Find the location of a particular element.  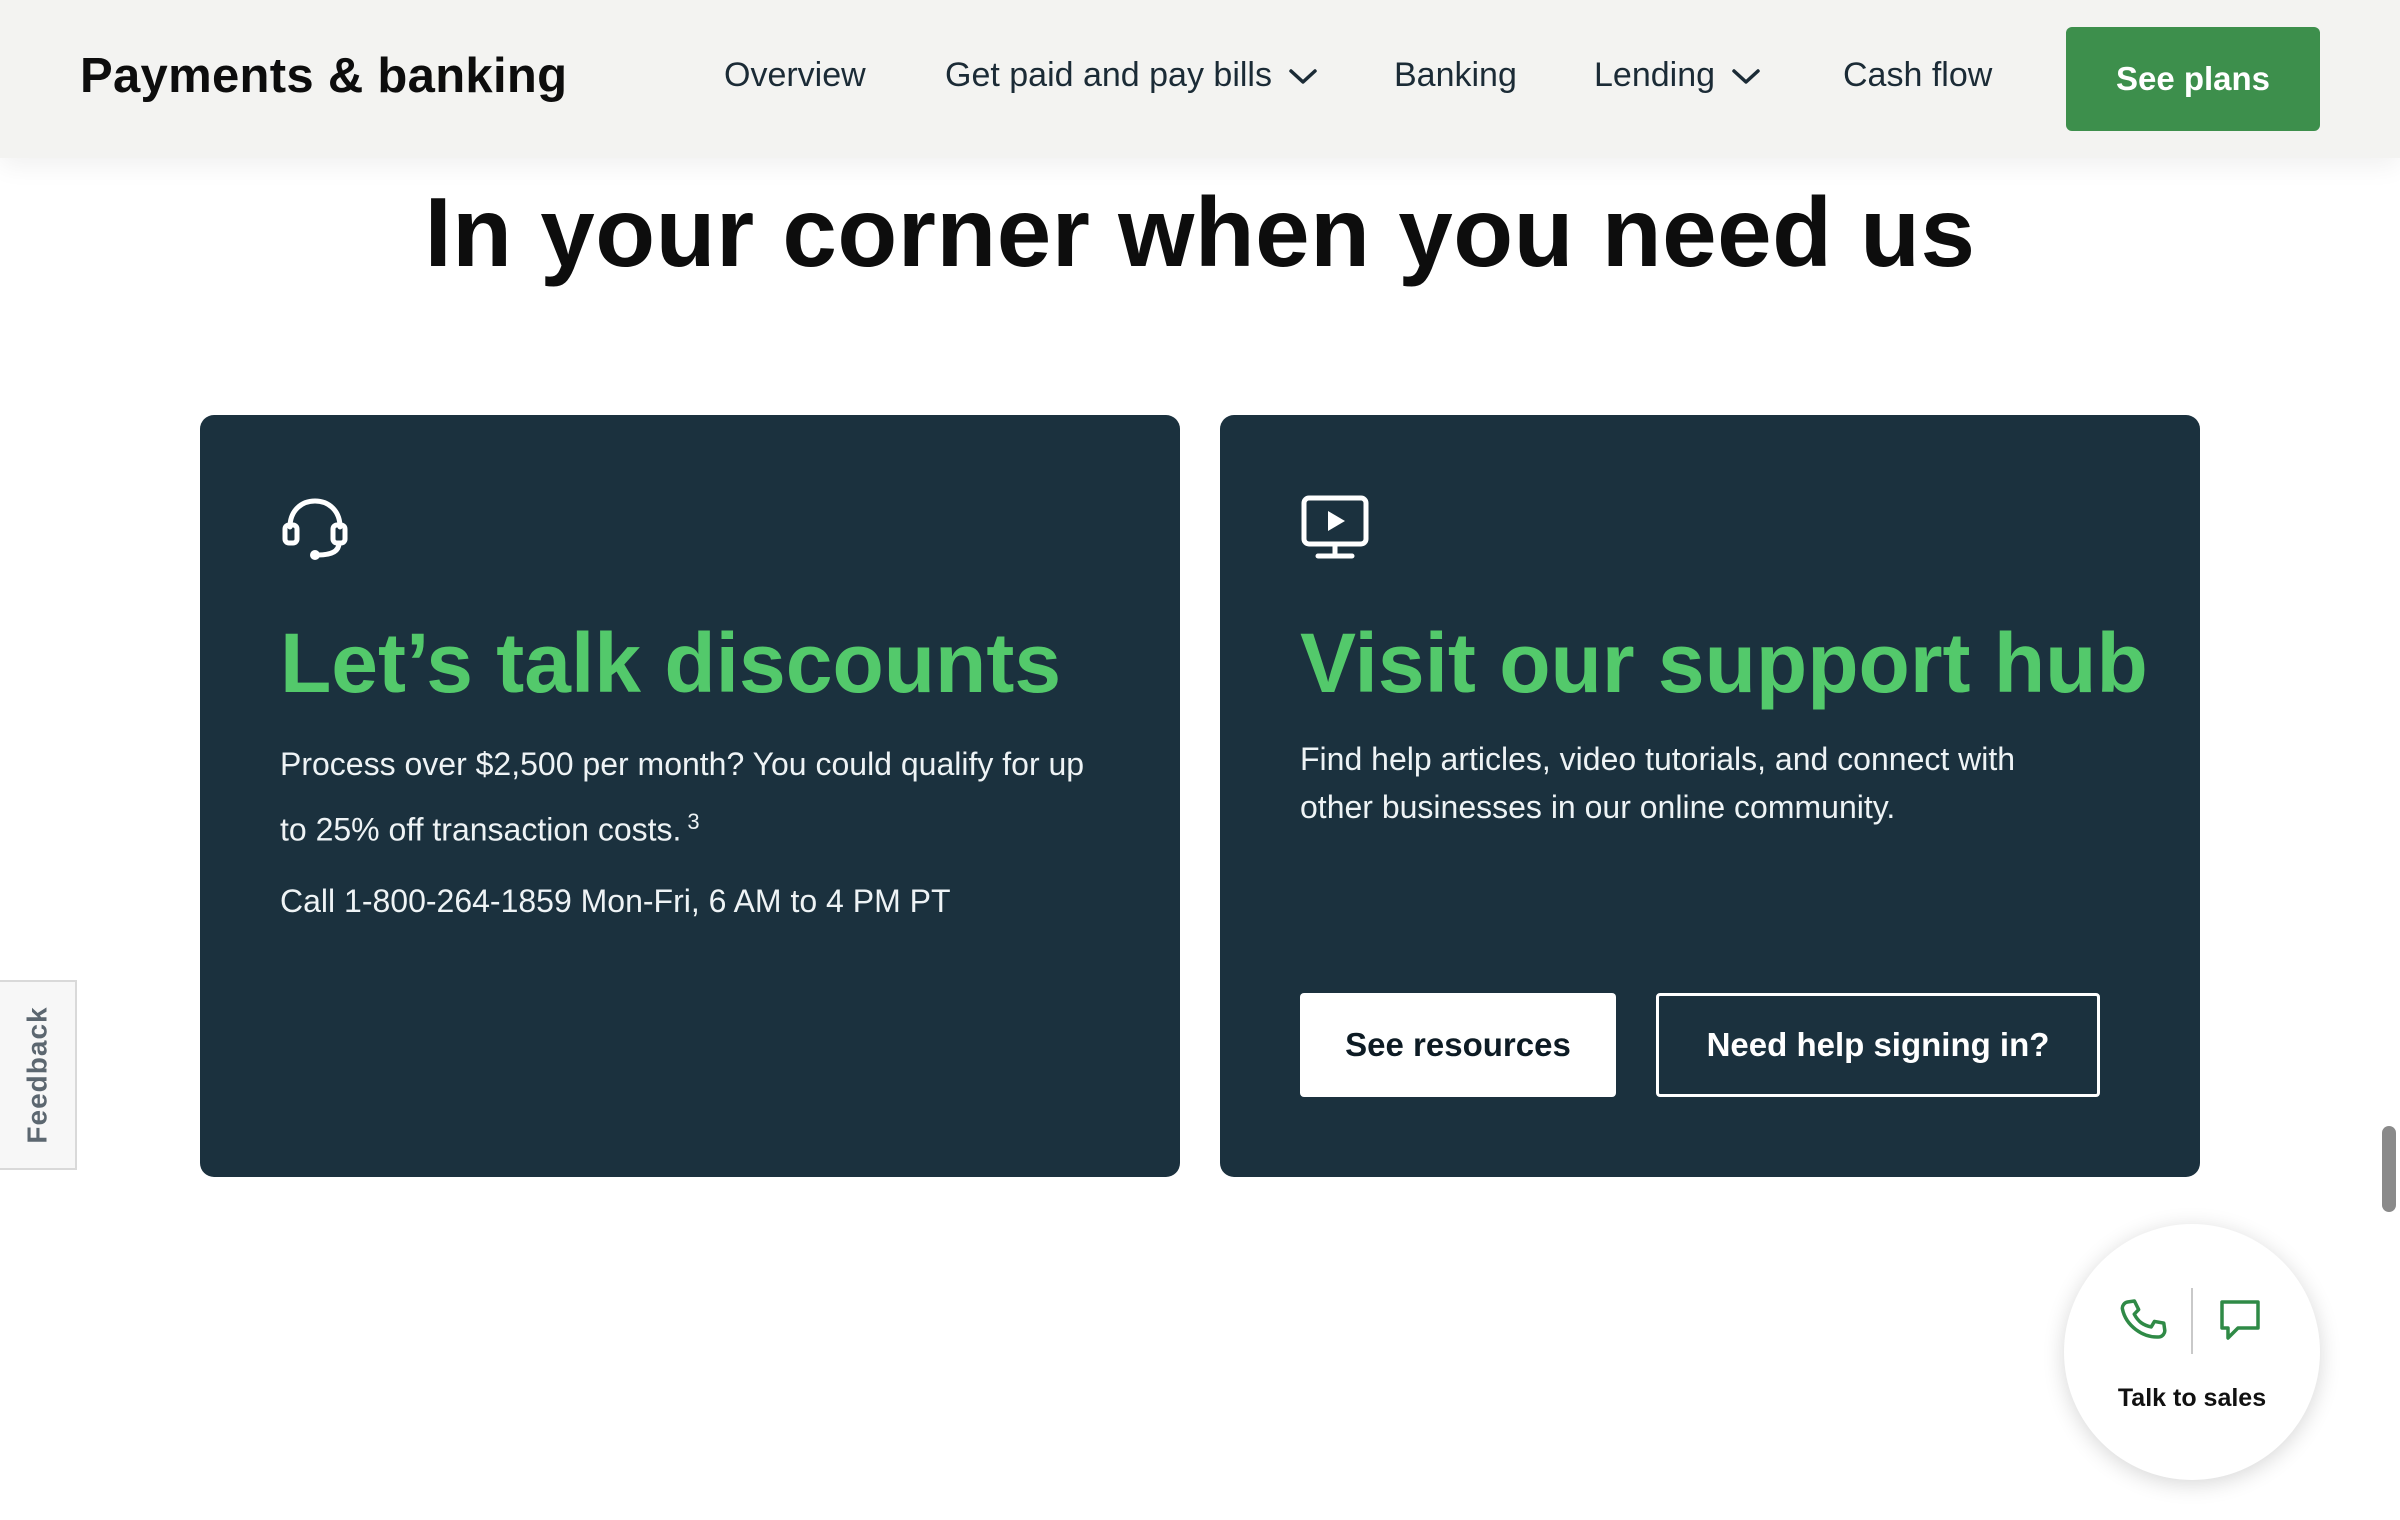

feedback-label: Feedback is located at coordinates (37, 1075).